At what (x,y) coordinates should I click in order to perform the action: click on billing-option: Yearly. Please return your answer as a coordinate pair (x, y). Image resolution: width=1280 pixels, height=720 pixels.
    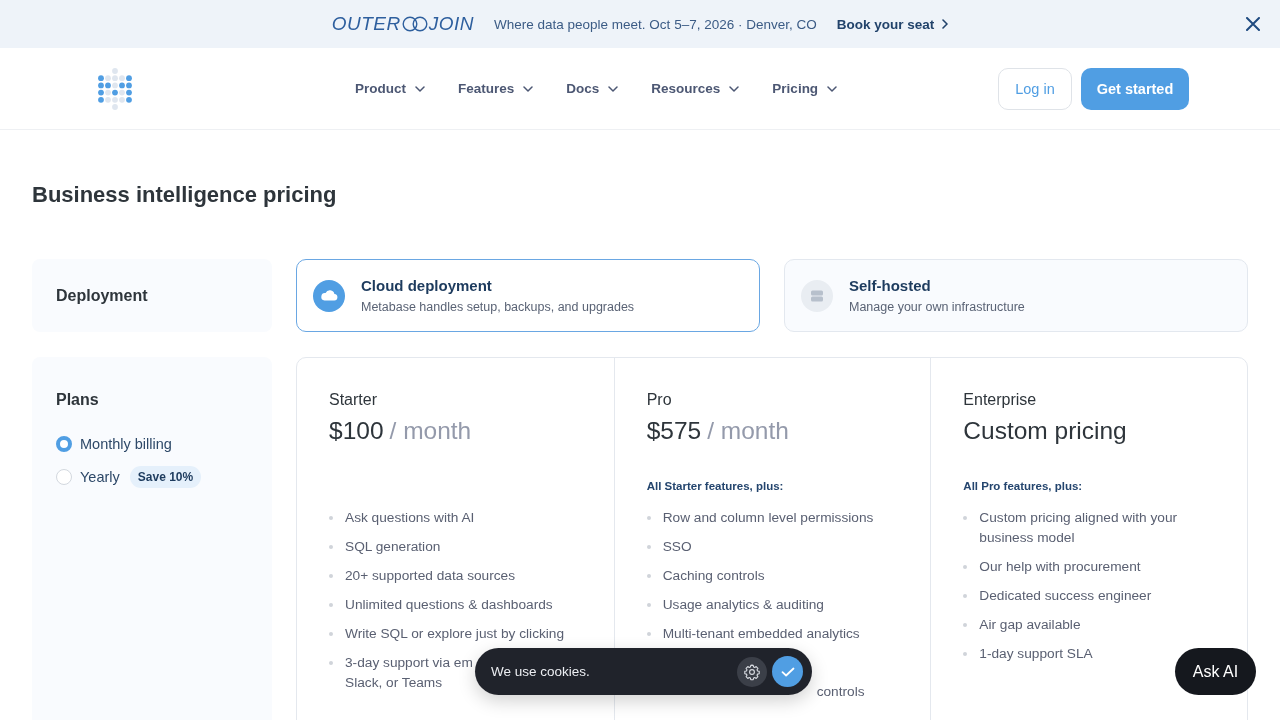
    Looking at the image, I should click on (88, 477).